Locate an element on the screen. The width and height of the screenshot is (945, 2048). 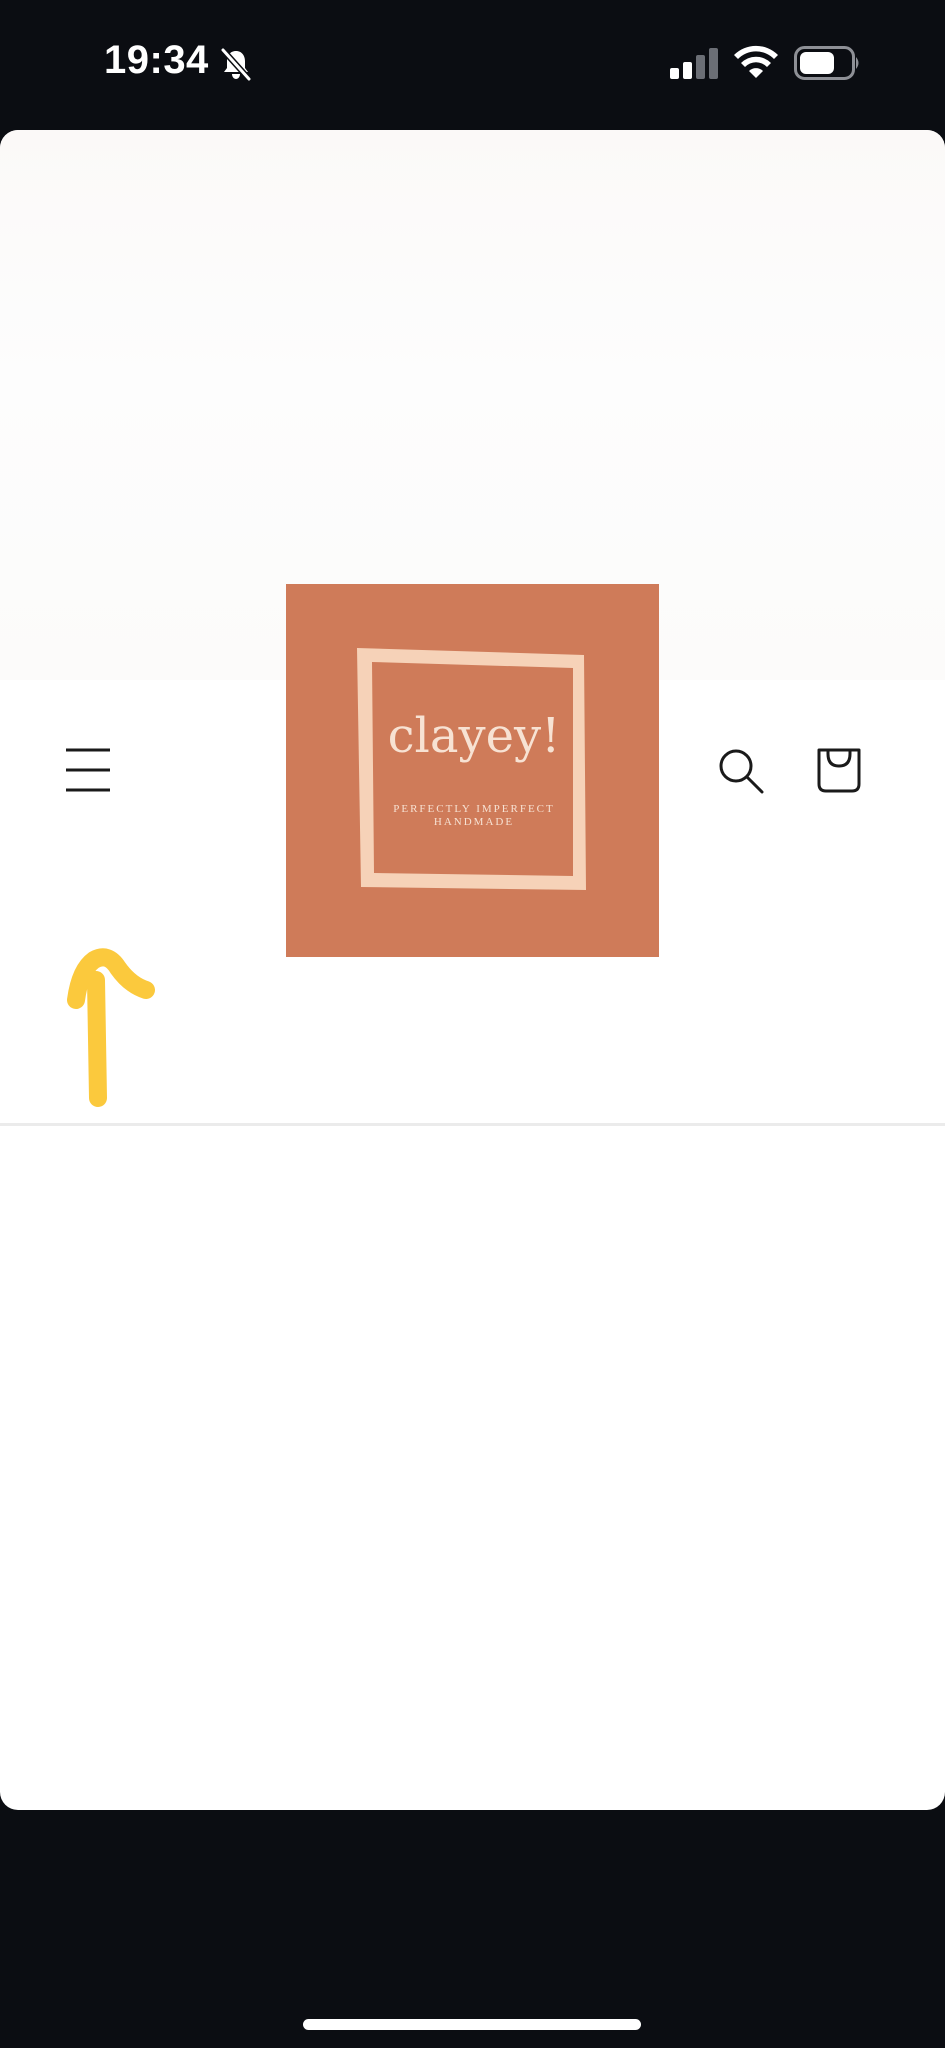
annotation-arrow-icon is located at coordinates (111, 1027).